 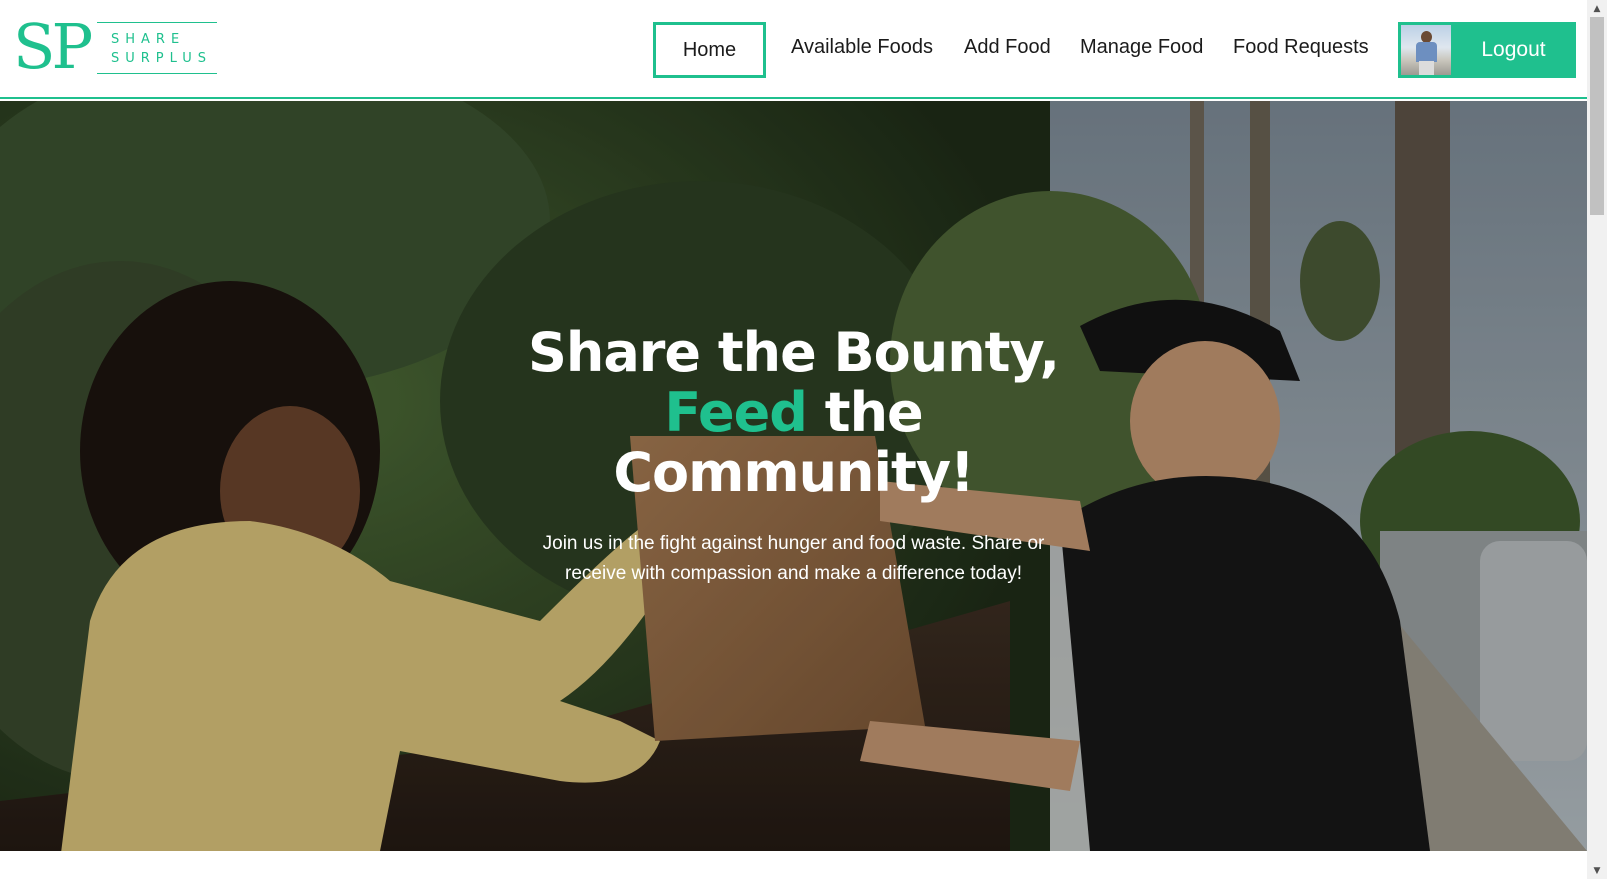 What do you see at coordinates (1141, 47) in the screenshot?
I see `nav-manage-food: Manage Food` at bounding box center [1141, 47].